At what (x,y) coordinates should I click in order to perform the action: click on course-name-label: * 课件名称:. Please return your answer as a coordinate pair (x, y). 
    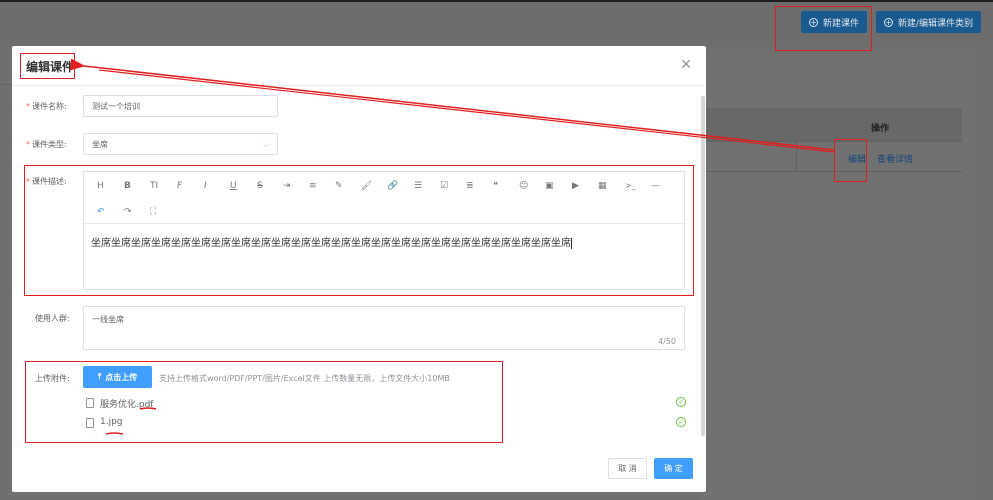
    Looking at the image, I should click on (46, 106).